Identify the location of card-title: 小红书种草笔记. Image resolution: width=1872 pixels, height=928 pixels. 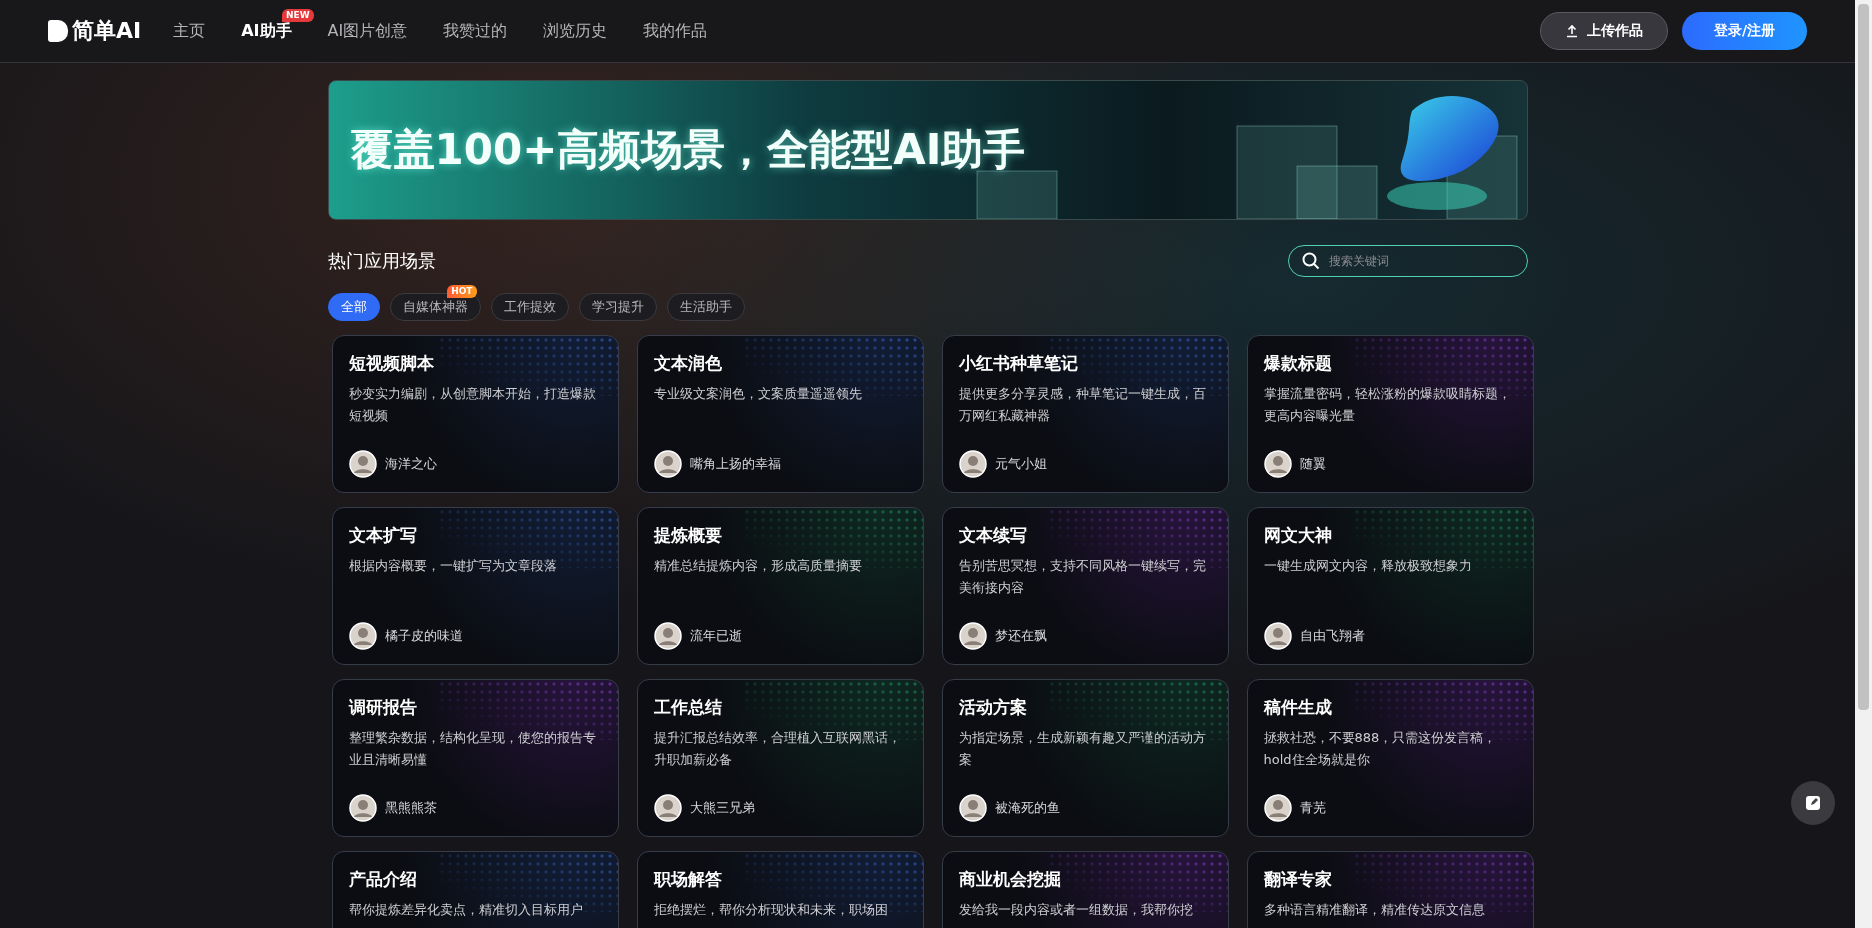
(1018, 363).